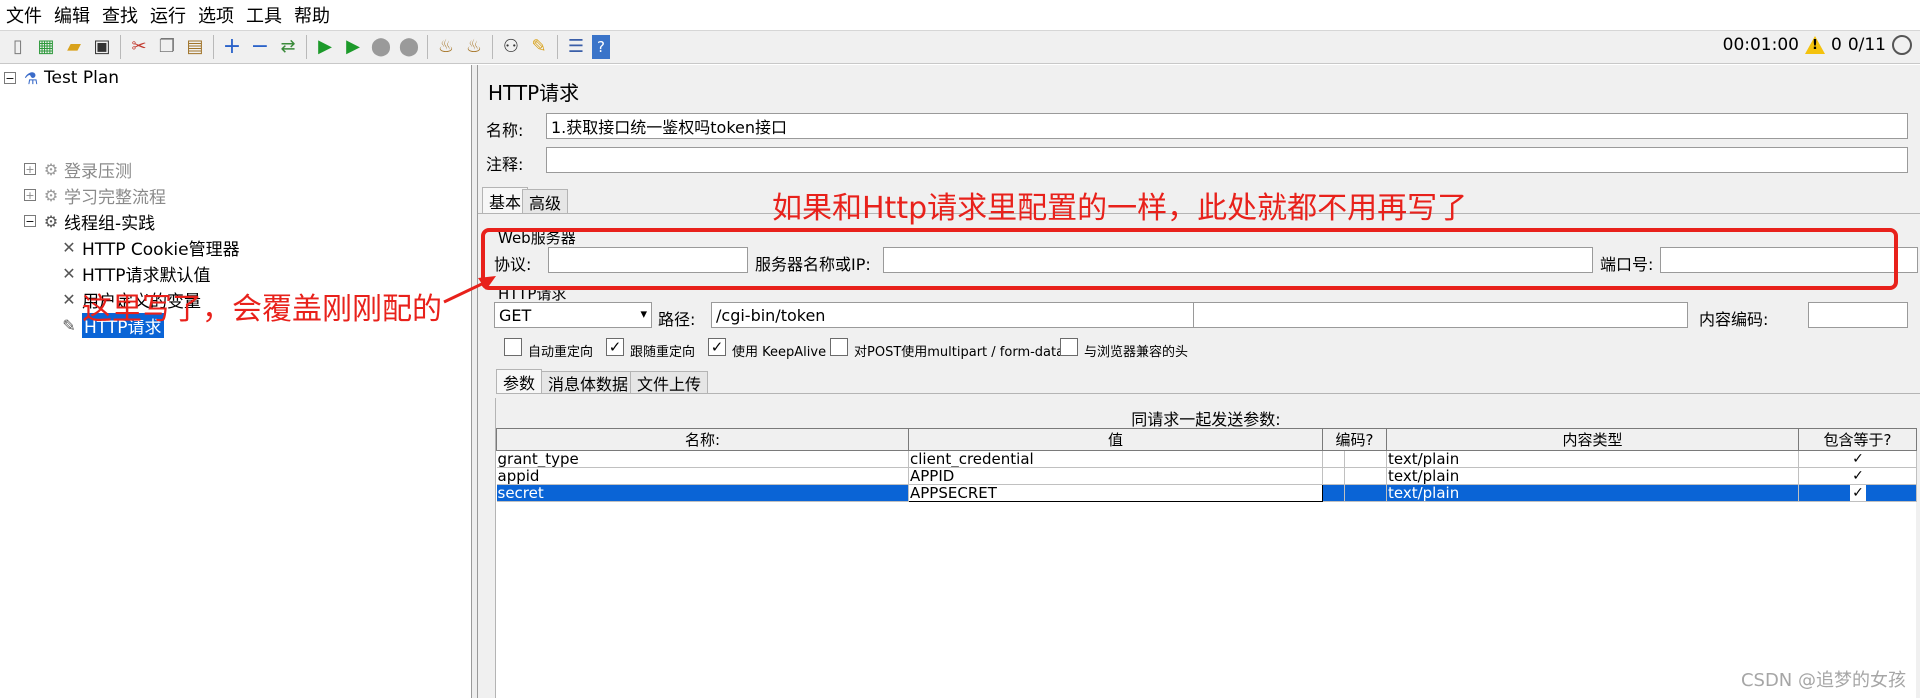  What do you see at coordinates (46, 47) in the screenshot?
I see `templates-icon: ▦` at bounding box center [46, 47].